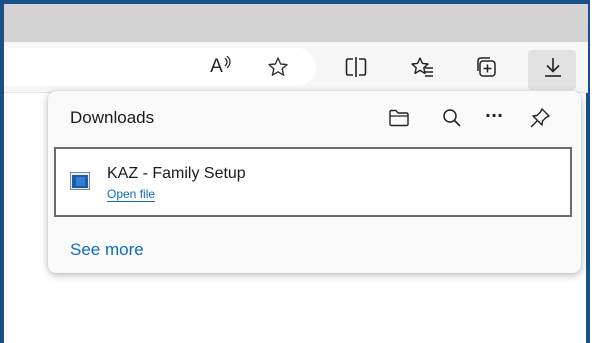  Describe the element at coordinates (296, 23) in the screenshot. I see `title-bar` at that location.